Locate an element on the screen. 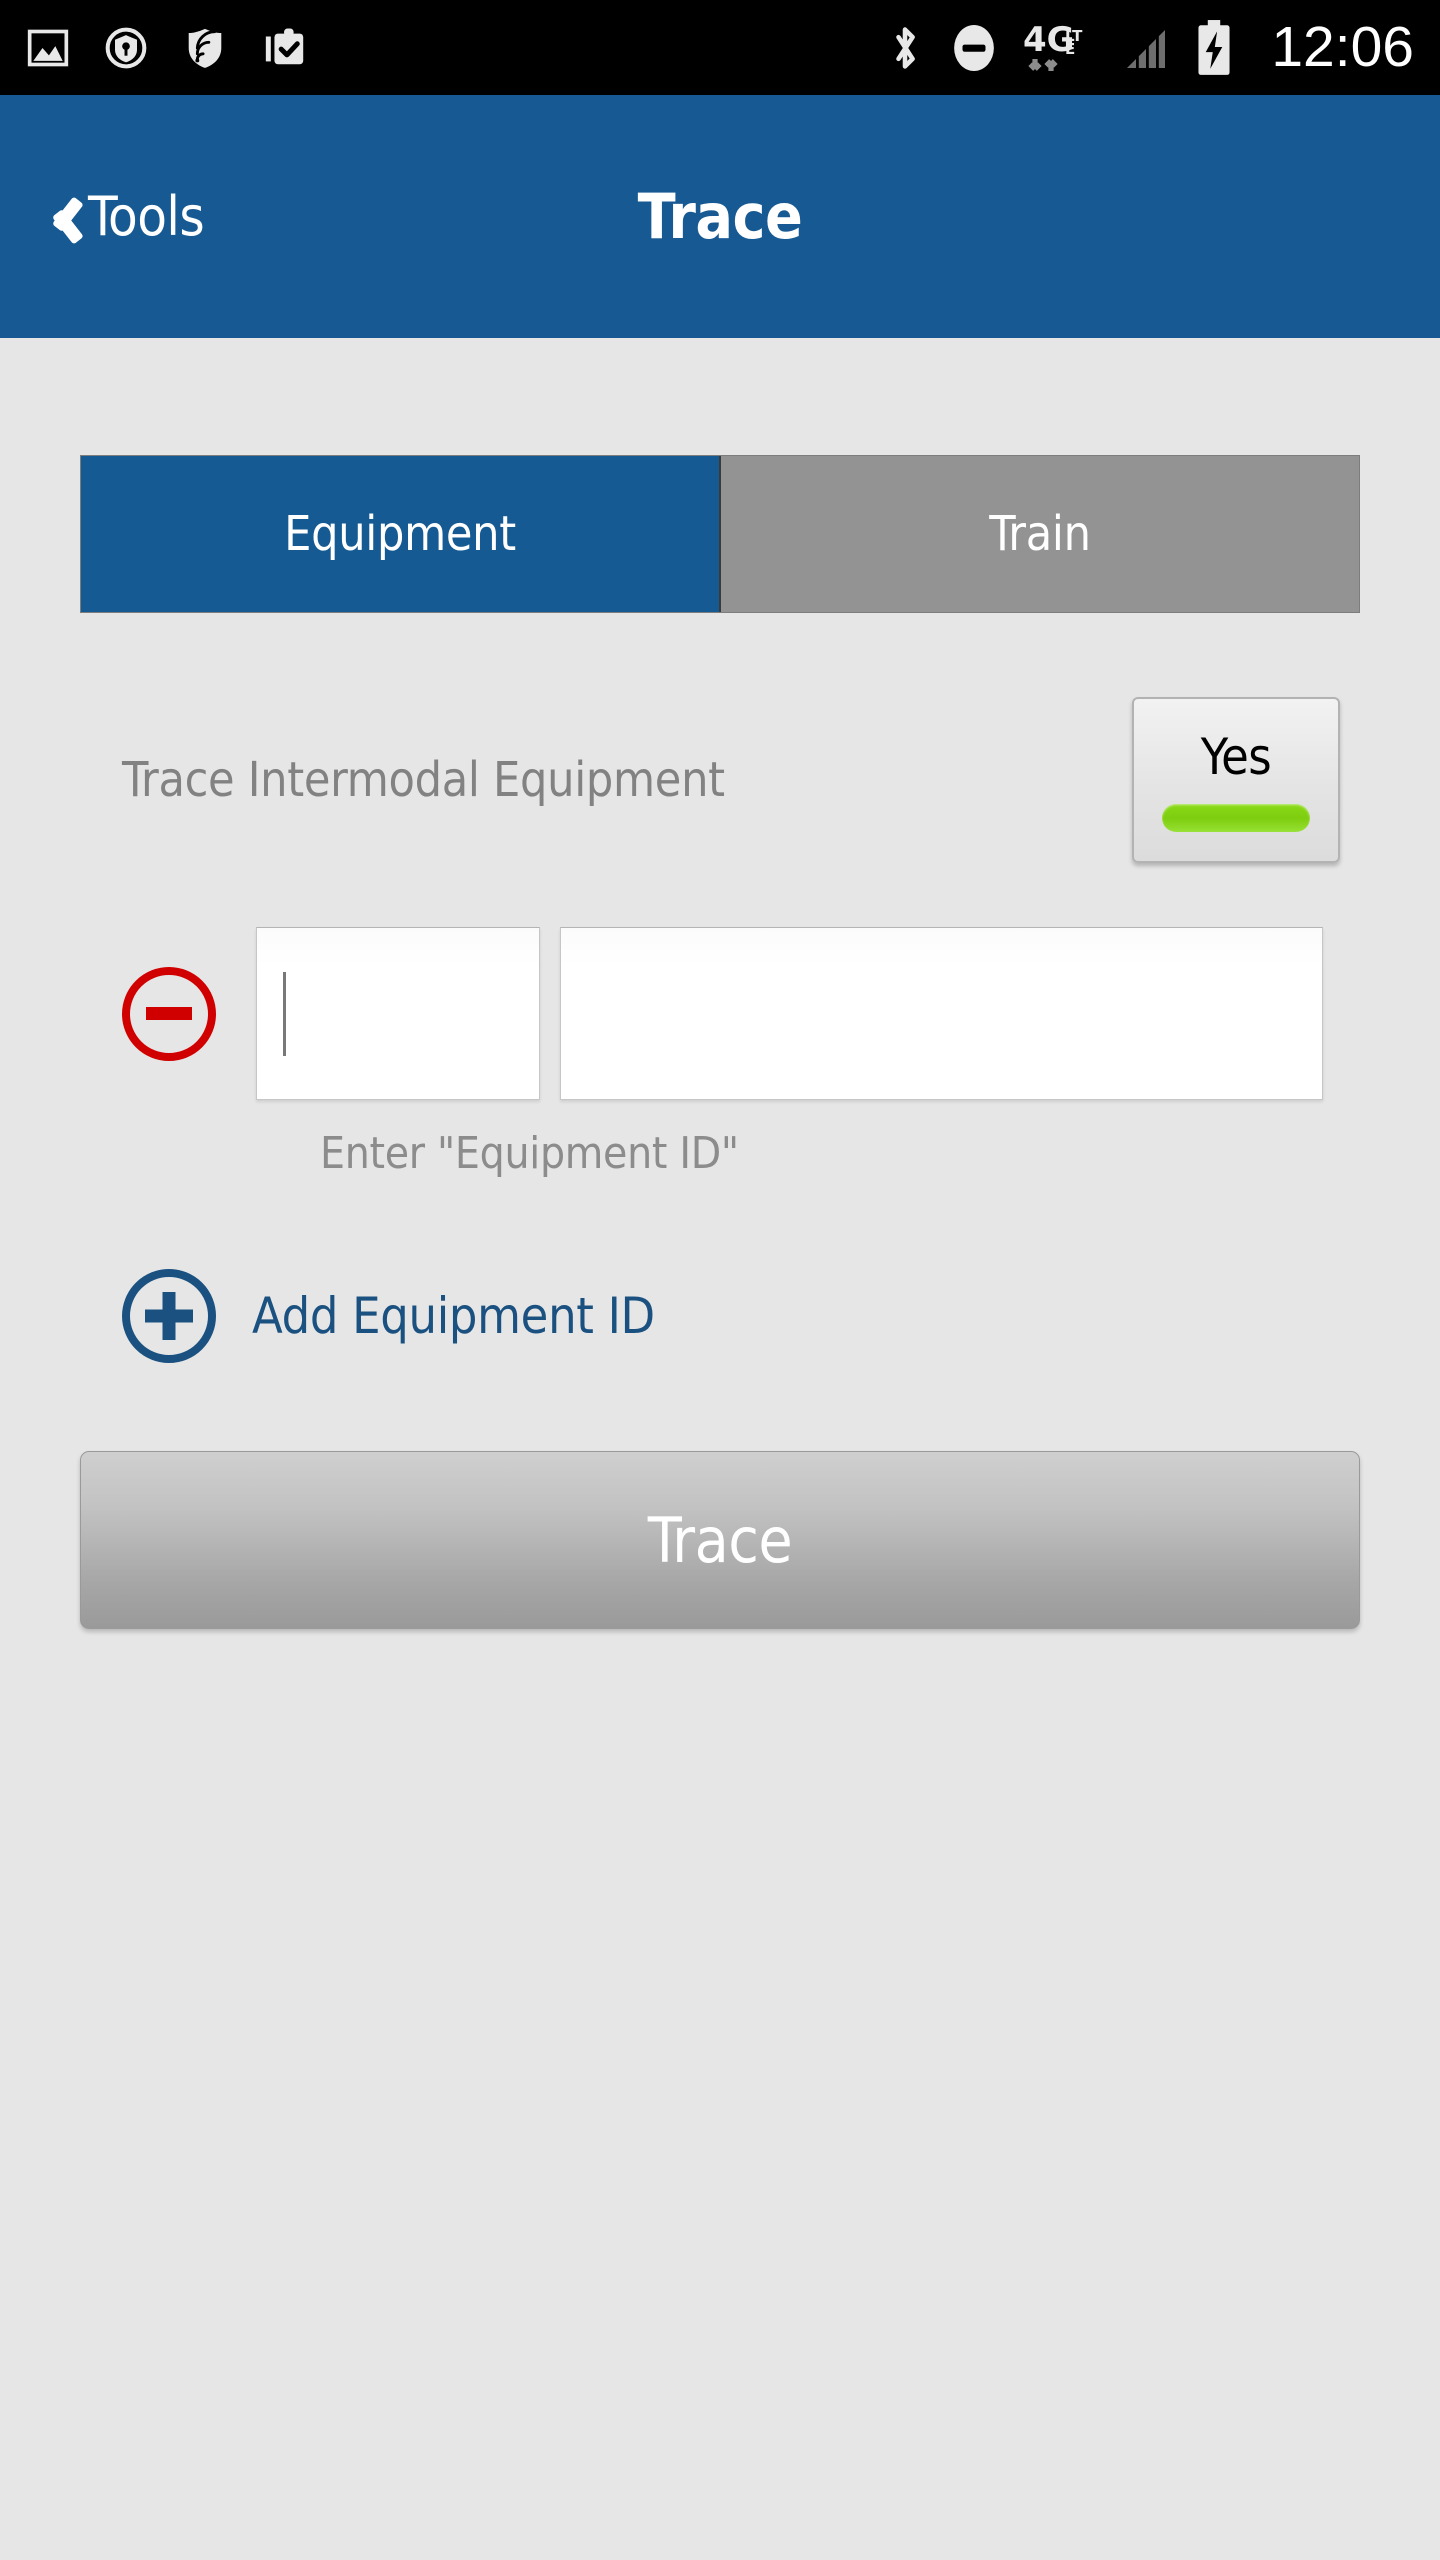 The height and width of the screenshot is (2560, 1440). svg-text: E is located at coordinates (1070, 49).